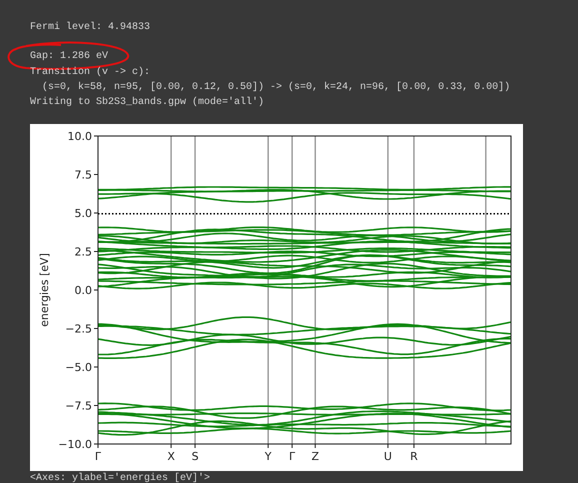  Describe the element at coordinates (80, 136) in the screenshot. I see `y-tick-label: 10.0` at that location.